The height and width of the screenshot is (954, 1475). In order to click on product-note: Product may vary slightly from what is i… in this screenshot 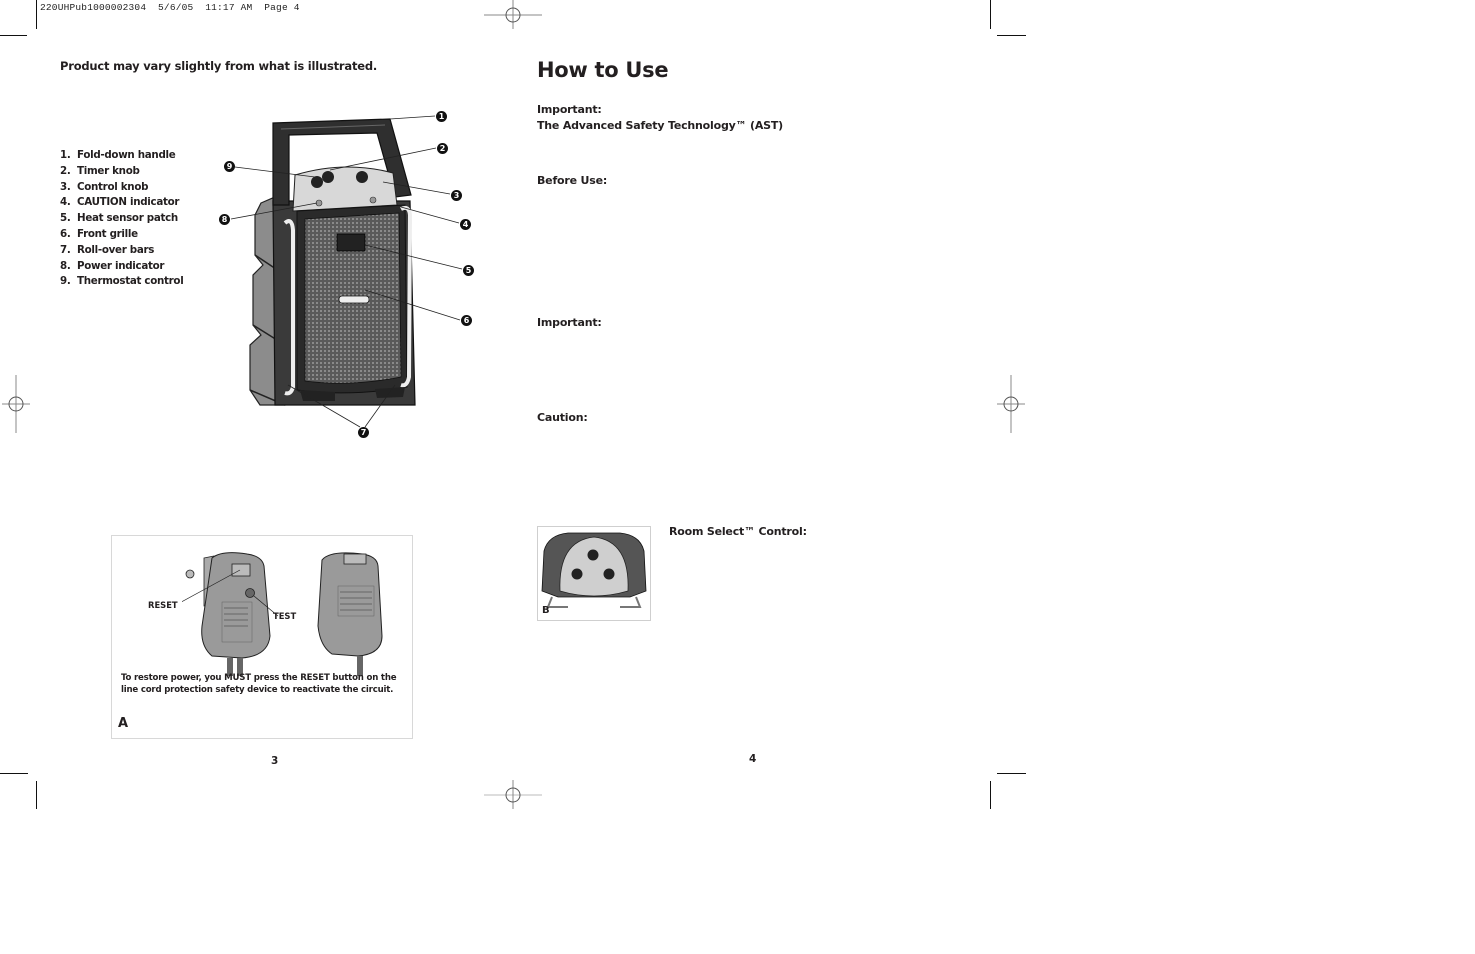, I will do `click(219, 66)`.